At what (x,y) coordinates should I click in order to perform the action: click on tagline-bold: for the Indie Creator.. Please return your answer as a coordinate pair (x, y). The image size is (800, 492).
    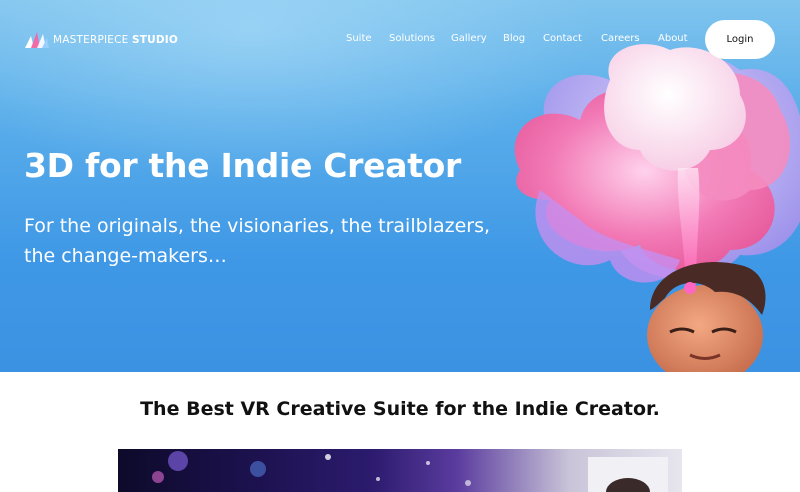
    Looking at the image, I should click on (547, 409).